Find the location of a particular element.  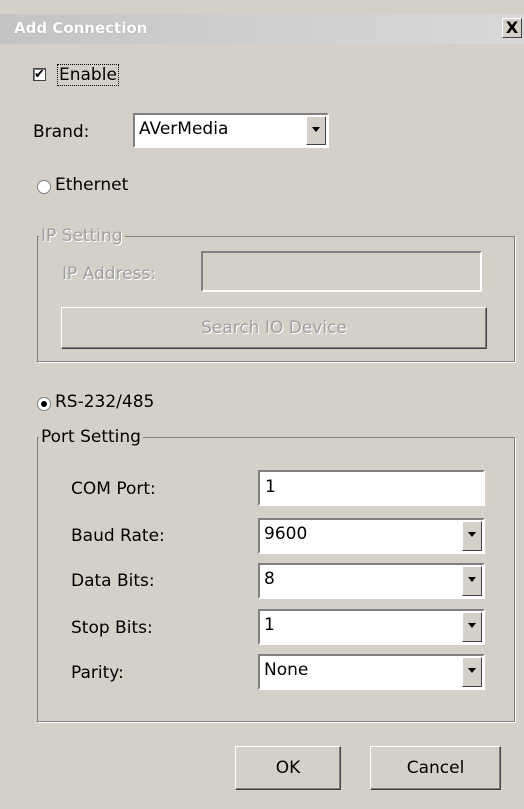

port-setting-legend: Port Setting is located at coordinates (91, 437).